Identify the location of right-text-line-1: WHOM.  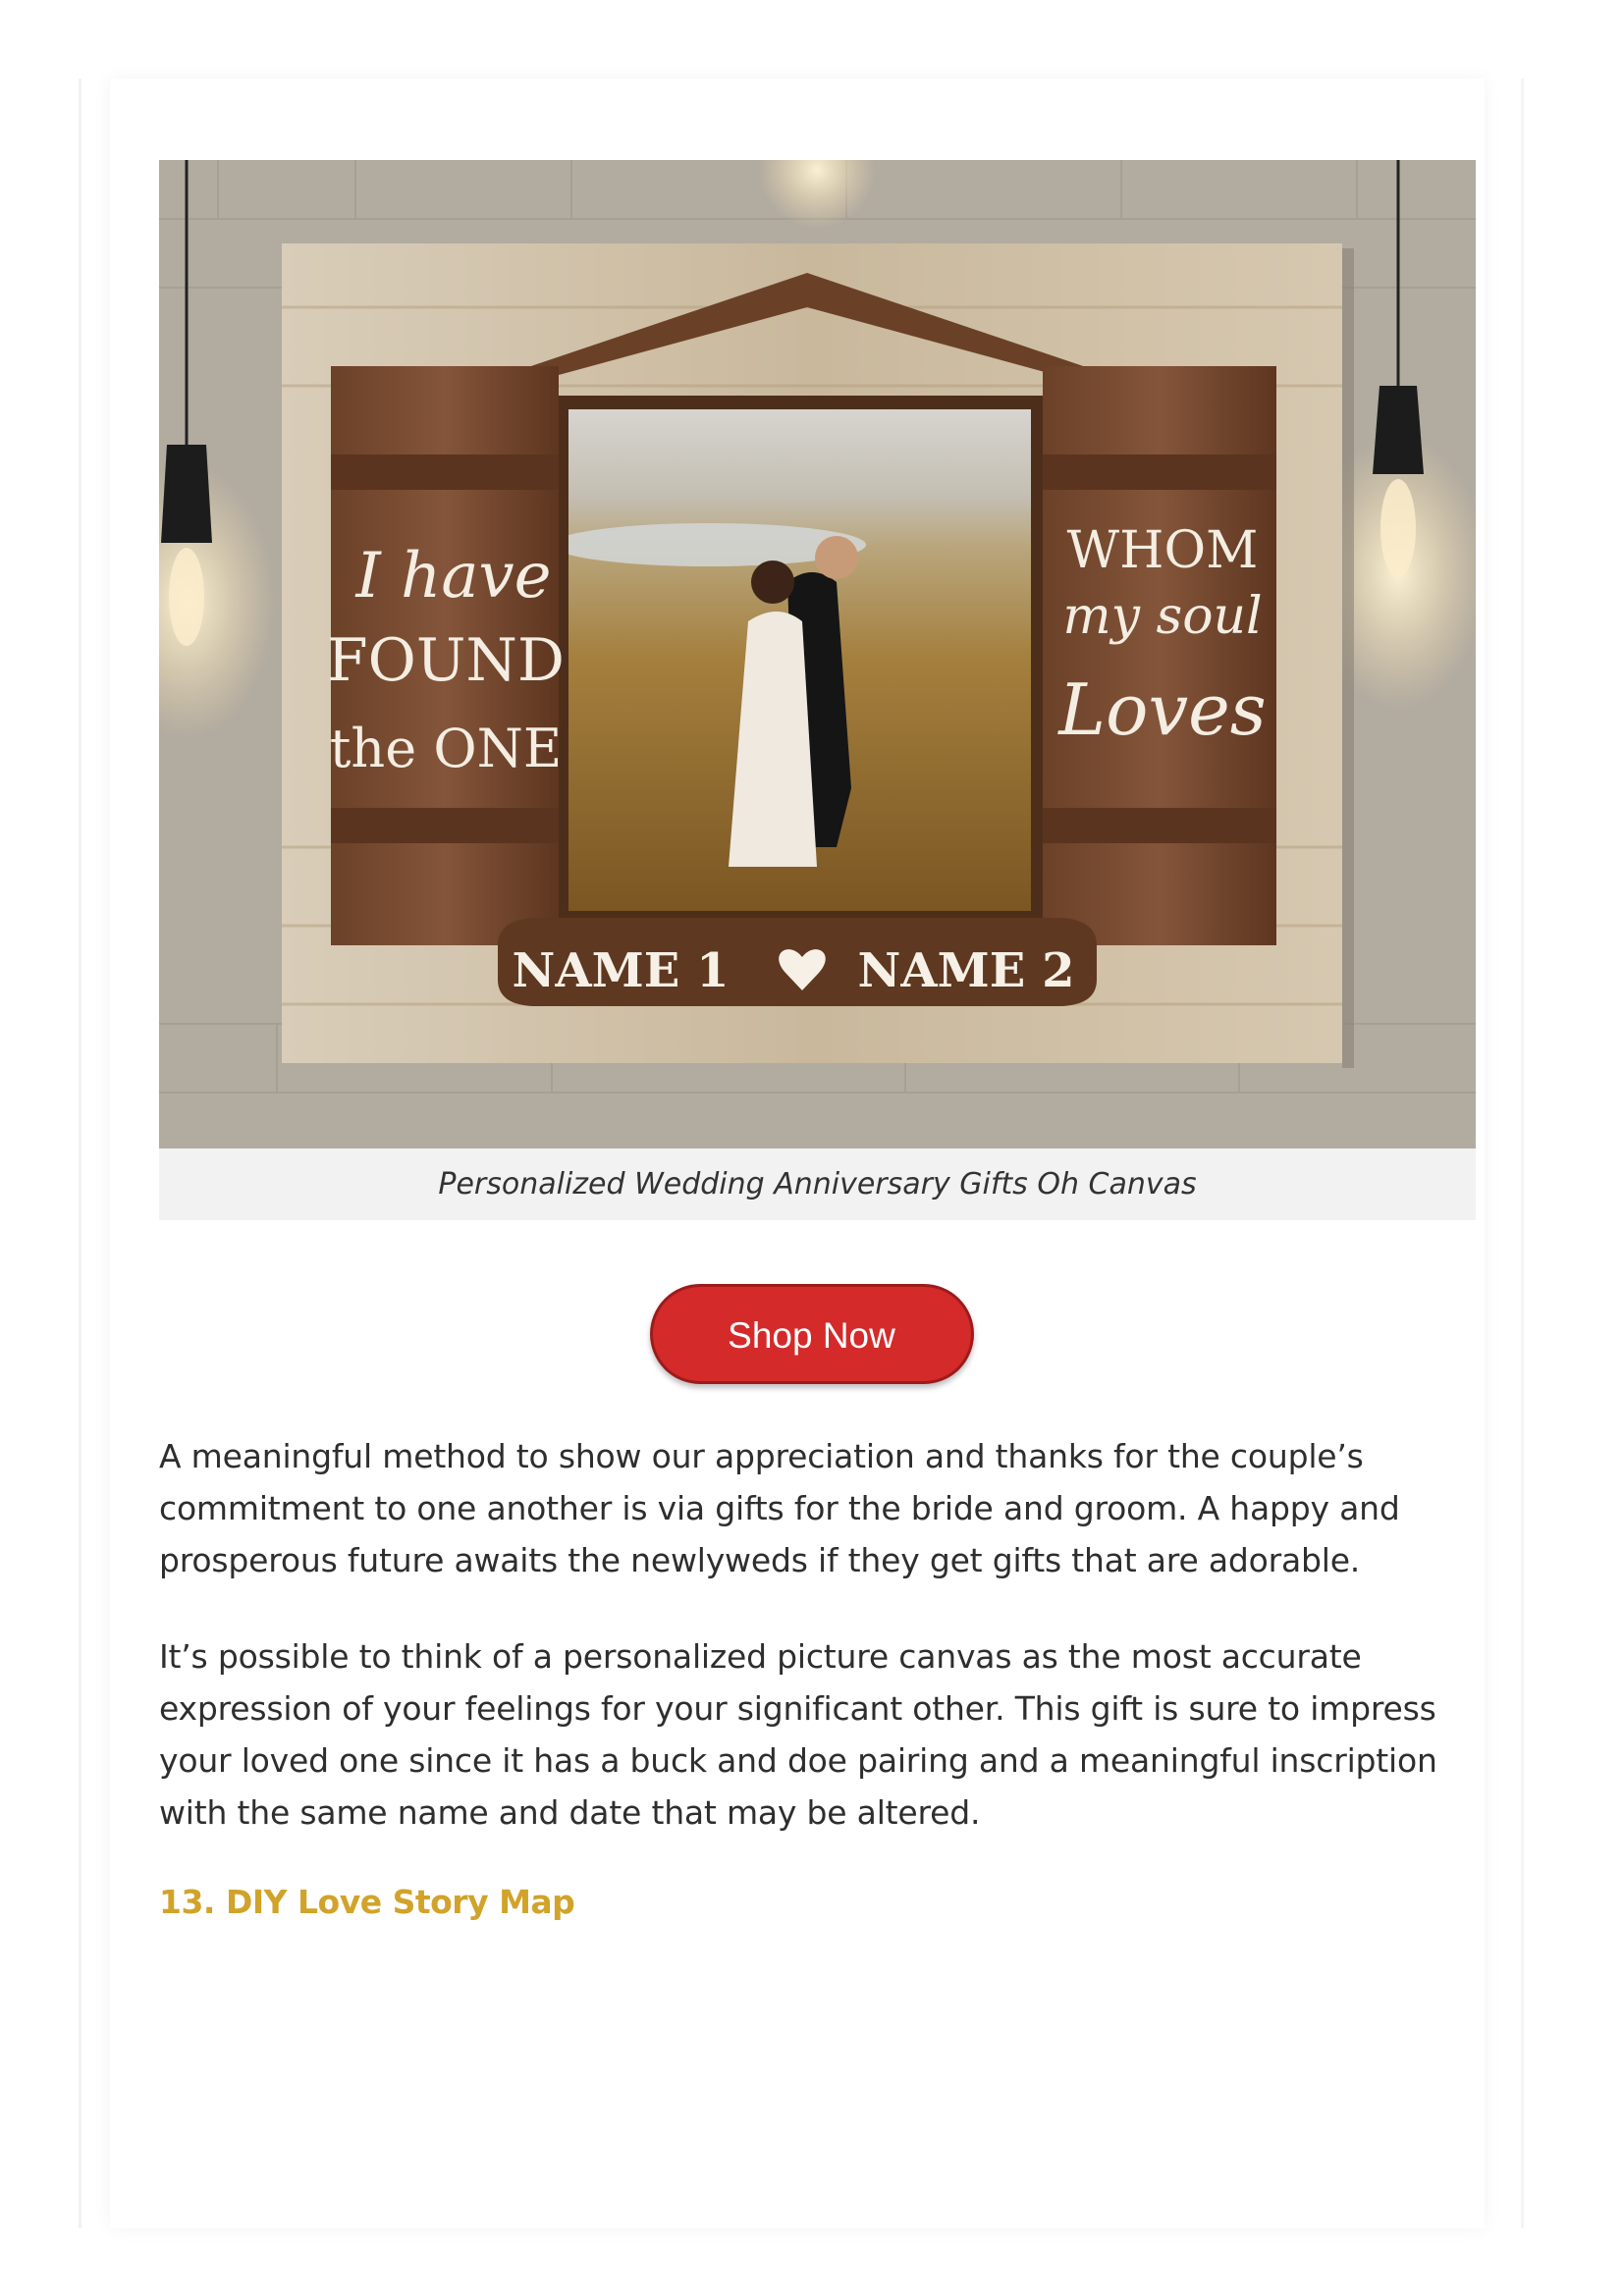
(1163, 550).